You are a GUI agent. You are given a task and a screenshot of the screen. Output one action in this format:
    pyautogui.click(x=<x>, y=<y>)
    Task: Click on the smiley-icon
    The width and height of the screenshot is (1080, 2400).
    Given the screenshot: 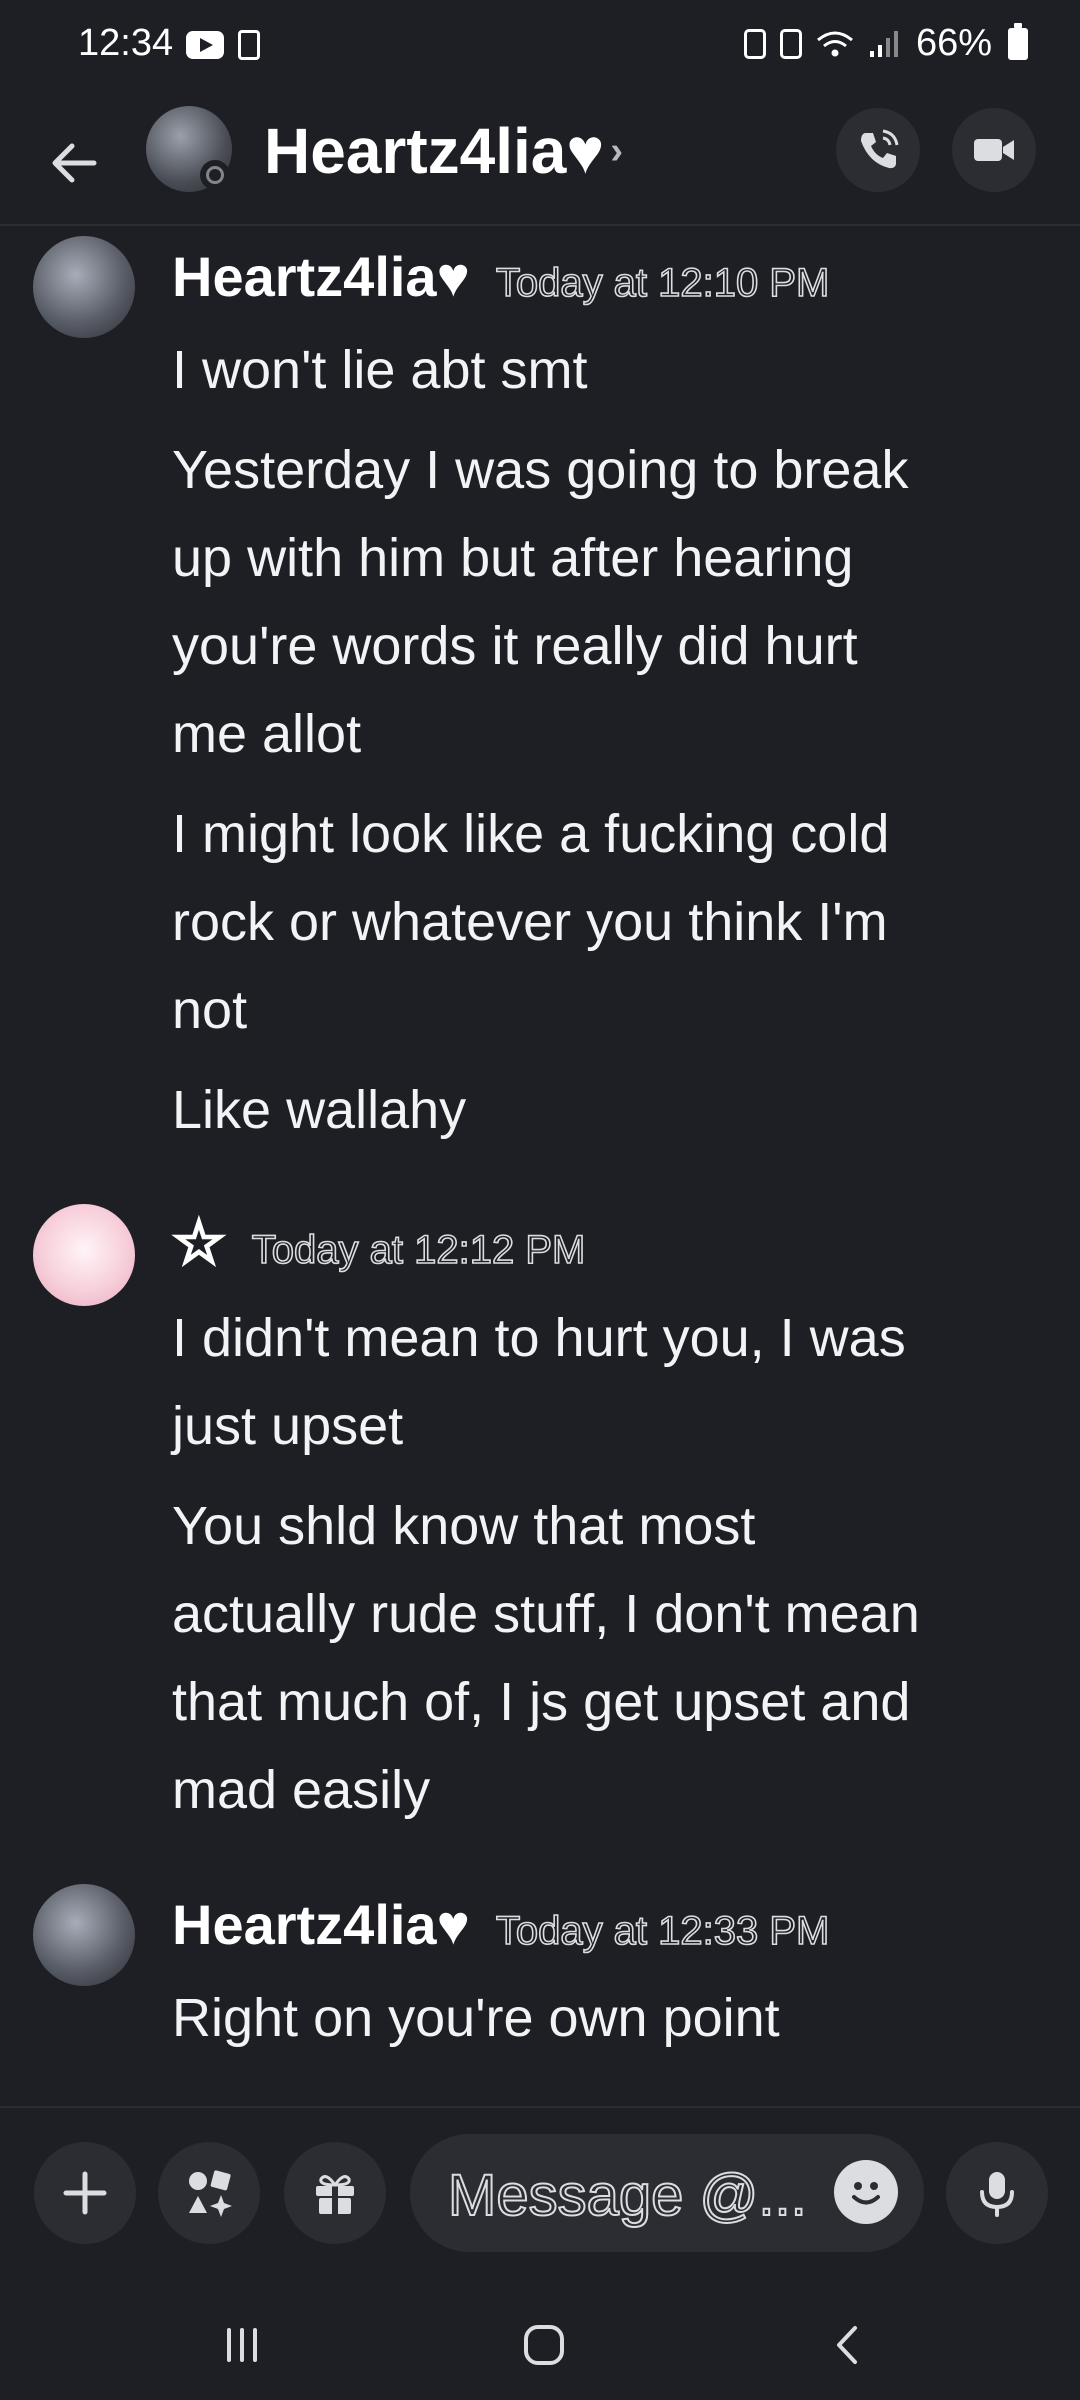 What is the action you would take?
    pyautogui.click(x=866, y=2193)
    